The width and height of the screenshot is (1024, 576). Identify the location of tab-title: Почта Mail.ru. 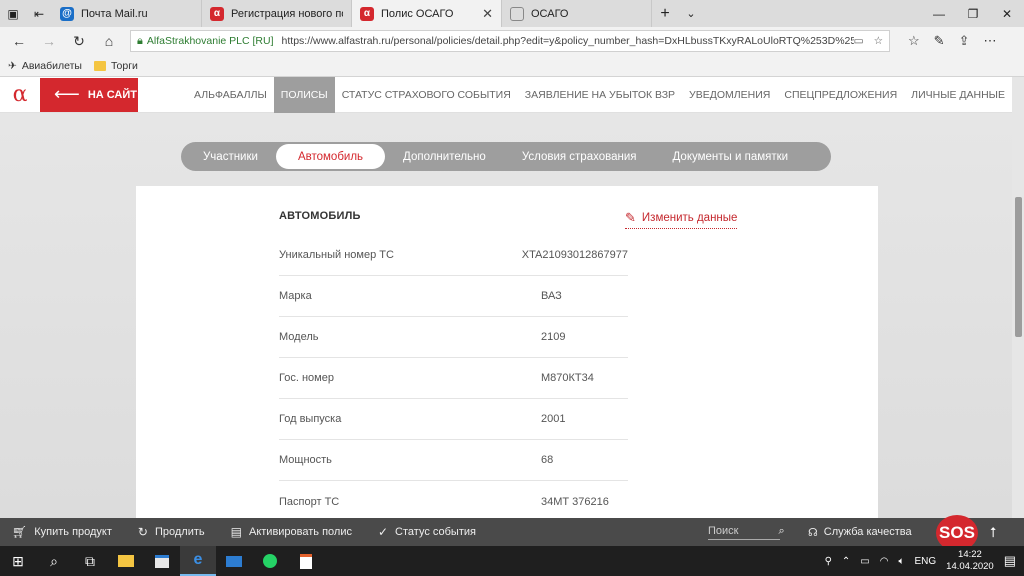
(114, 13).